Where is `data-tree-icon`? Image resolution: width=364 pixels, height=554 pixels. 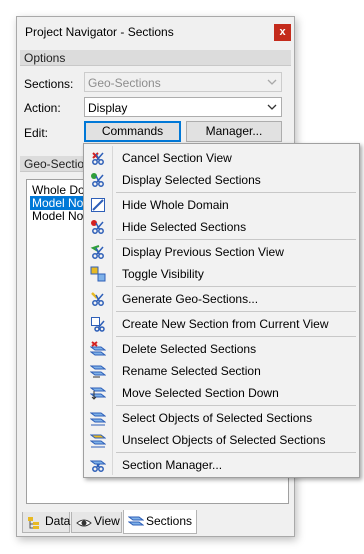 data-tree-icon is located at coordinates (33, 523).